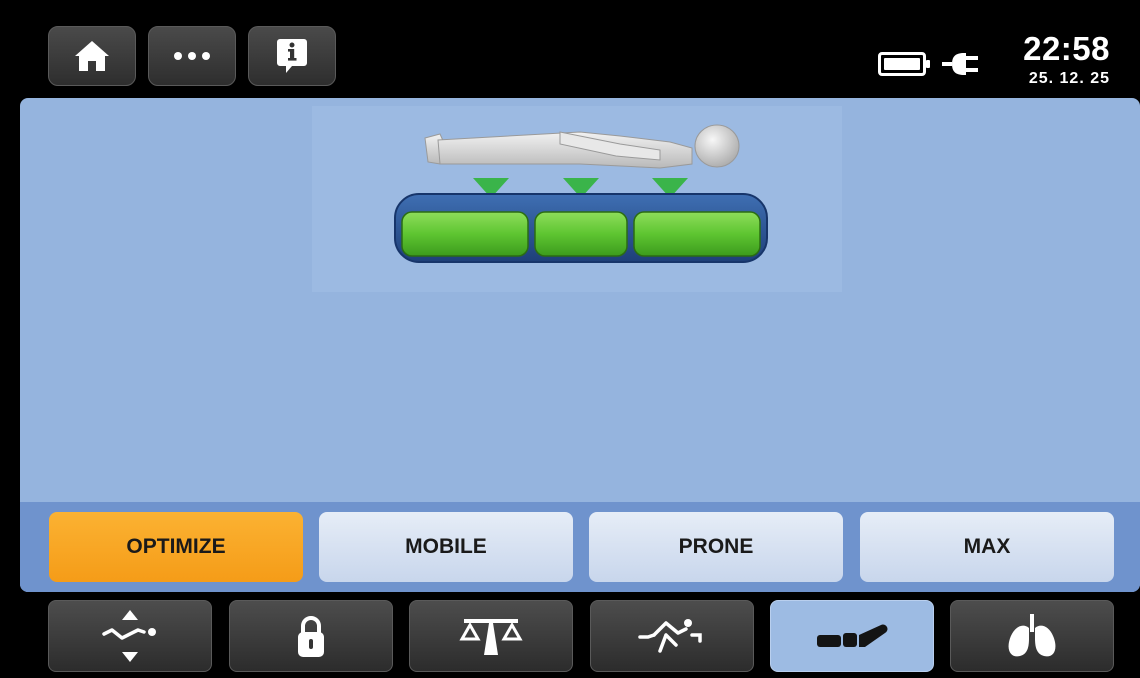  I want to click on mode-button-optimize: OPTIMIZE, so click(176, 547).